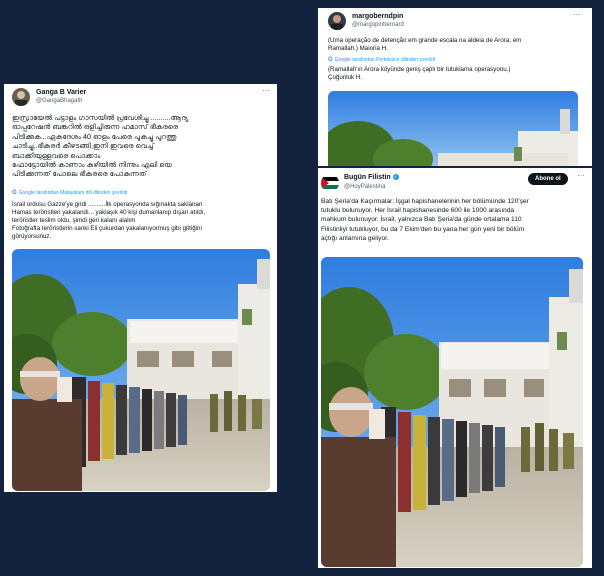 The height and width of the screenshot is (576, 604). I want to click on display-name: margoberndpin, so click(377, 16).